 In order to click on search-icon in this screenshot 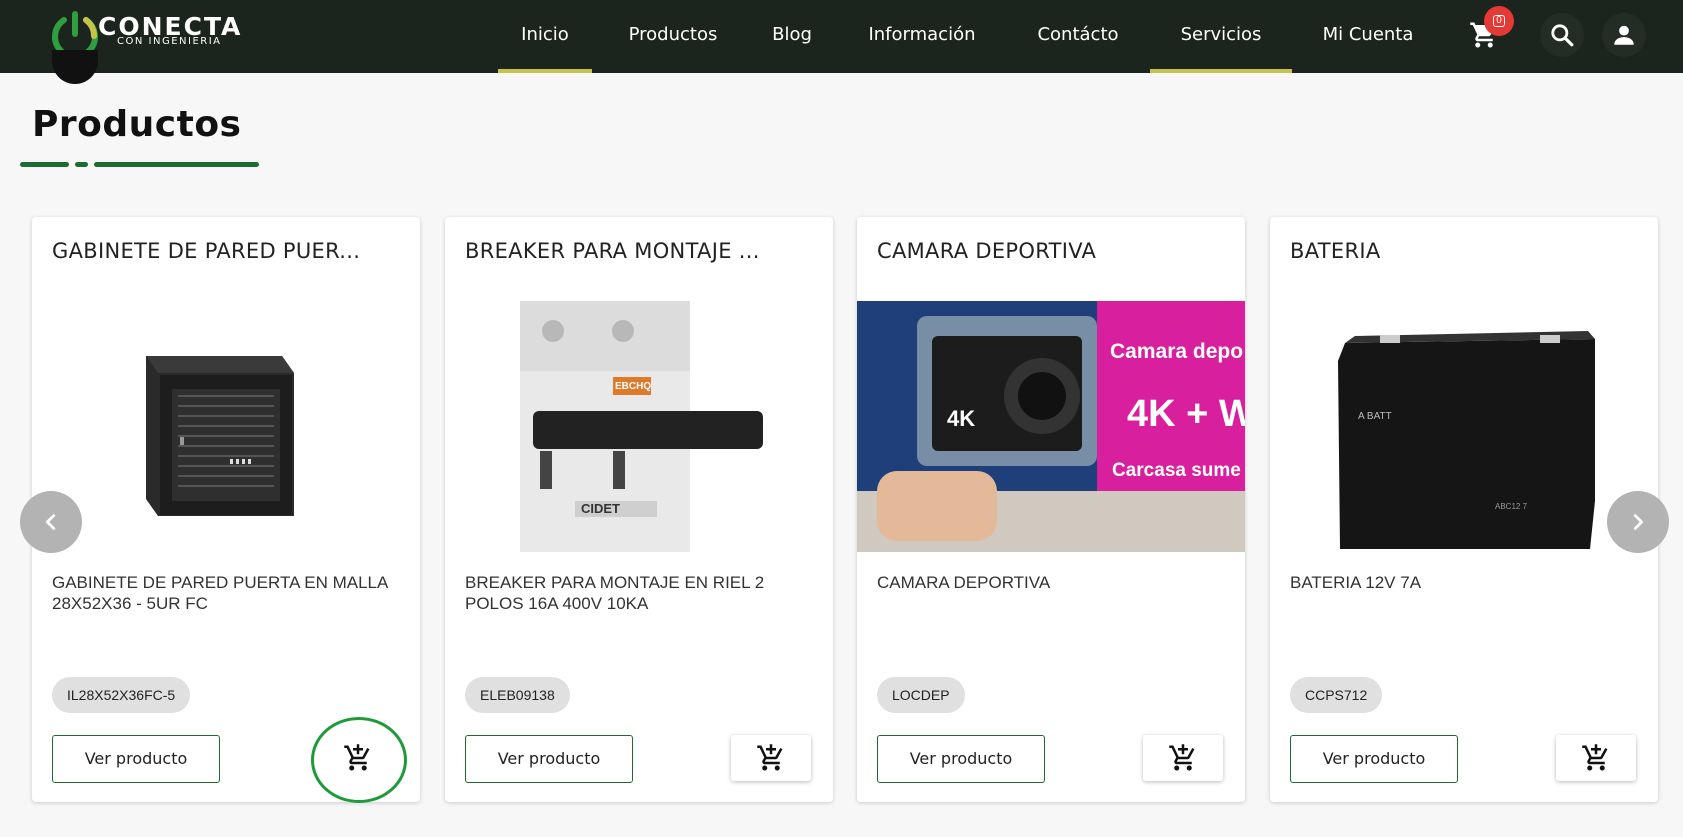, I will do `click(1562, 35)`.